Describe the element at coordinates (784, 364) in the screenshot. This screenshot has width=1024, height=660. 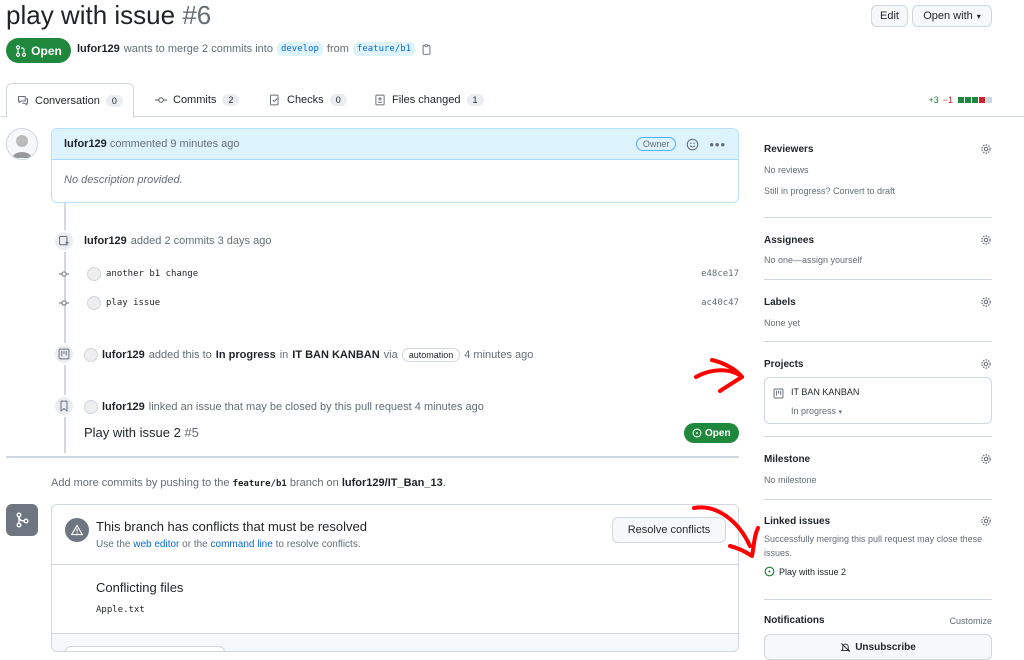
I see `projects-heading: Projects` at that location.